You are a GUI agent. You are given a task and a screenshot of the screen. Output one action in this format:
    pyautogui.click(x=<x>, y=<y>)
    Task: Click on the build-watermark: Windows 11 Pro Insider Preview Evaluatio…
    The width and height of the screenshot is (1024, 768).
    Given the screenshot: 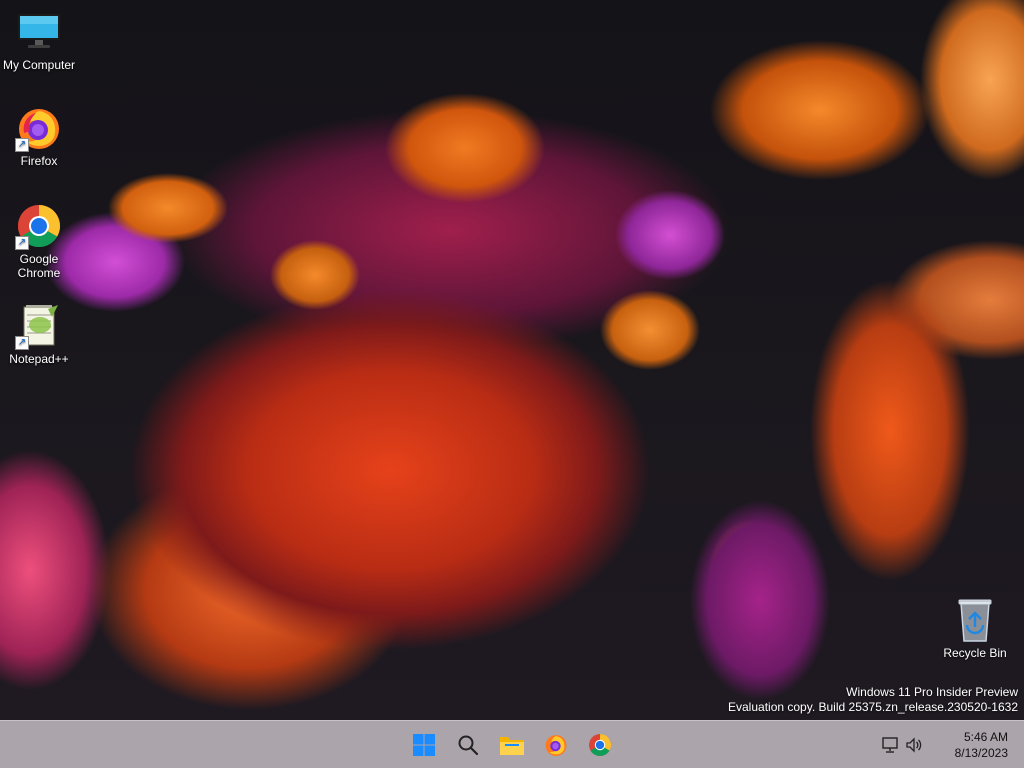 What is the action you would take?
    pyautogui.click(x=873, y=700)
    